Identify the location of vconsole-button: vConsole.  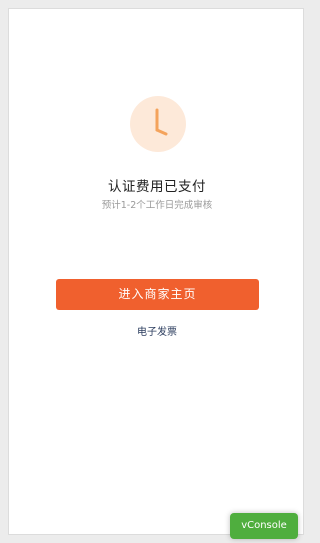
(264, 526).